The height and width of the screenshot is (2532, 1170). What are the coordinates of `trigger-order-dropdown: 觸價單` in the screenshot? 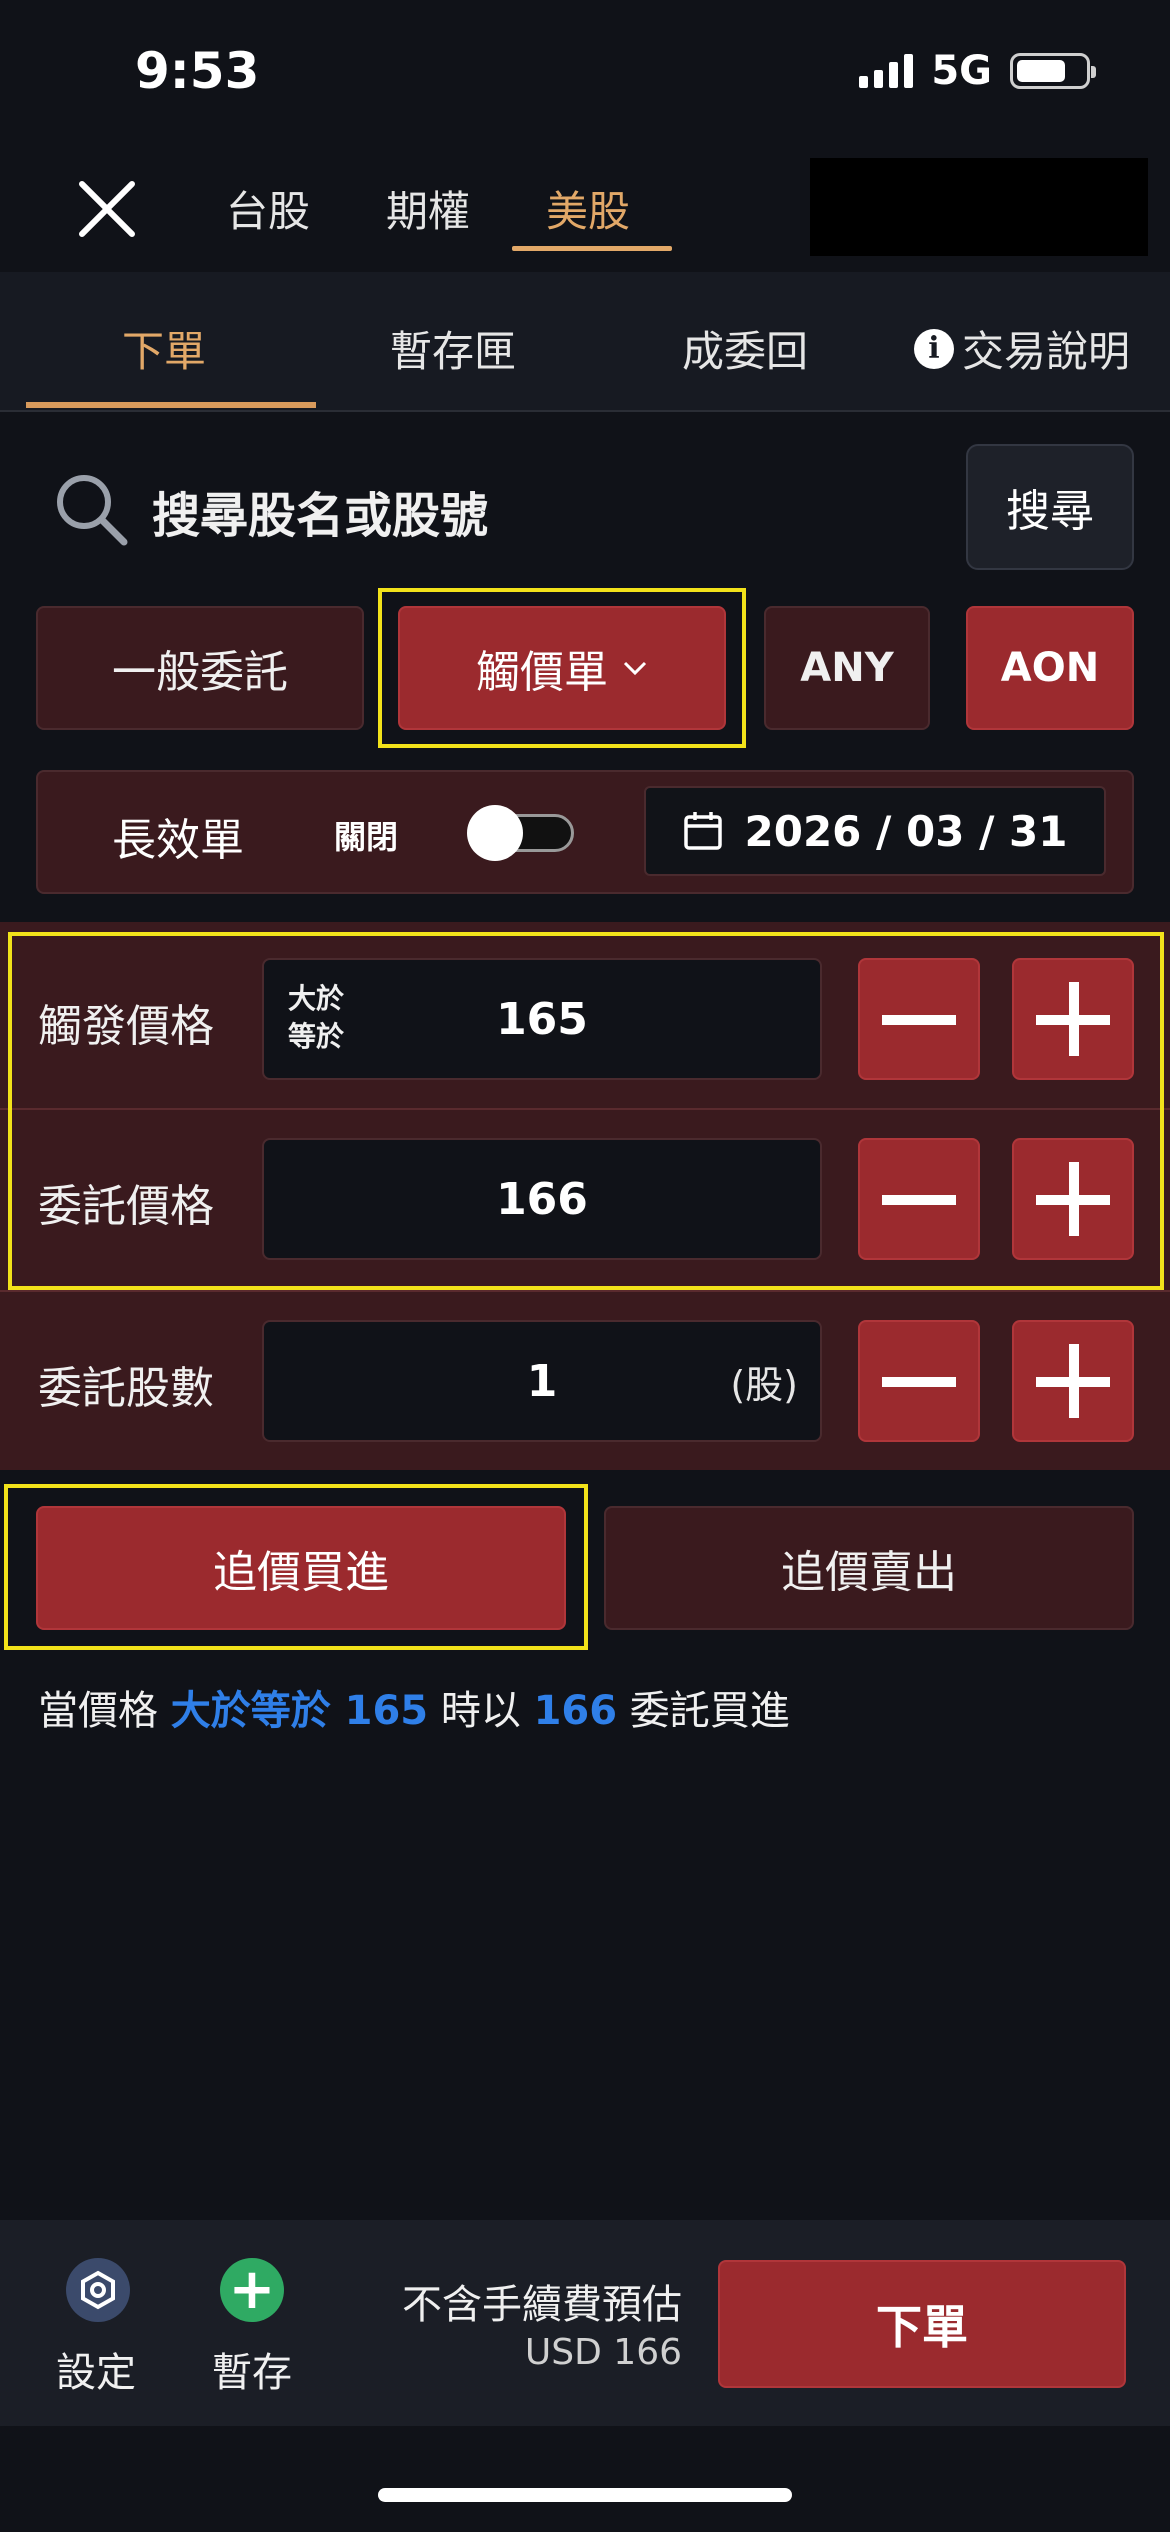 It's located at (562, 668).